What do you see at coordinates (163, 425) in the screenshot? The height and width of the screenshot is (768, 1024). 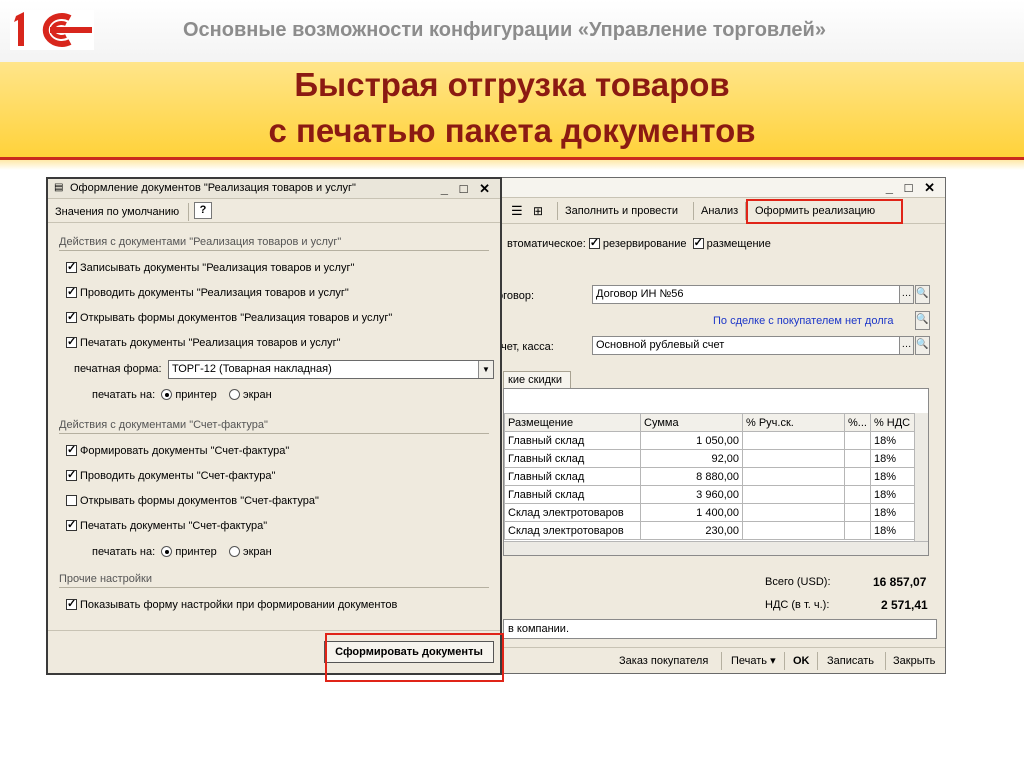 I see `section-invoice-actions: Действия с документами "Счет-фактура"` at bounding box center [163, 425].